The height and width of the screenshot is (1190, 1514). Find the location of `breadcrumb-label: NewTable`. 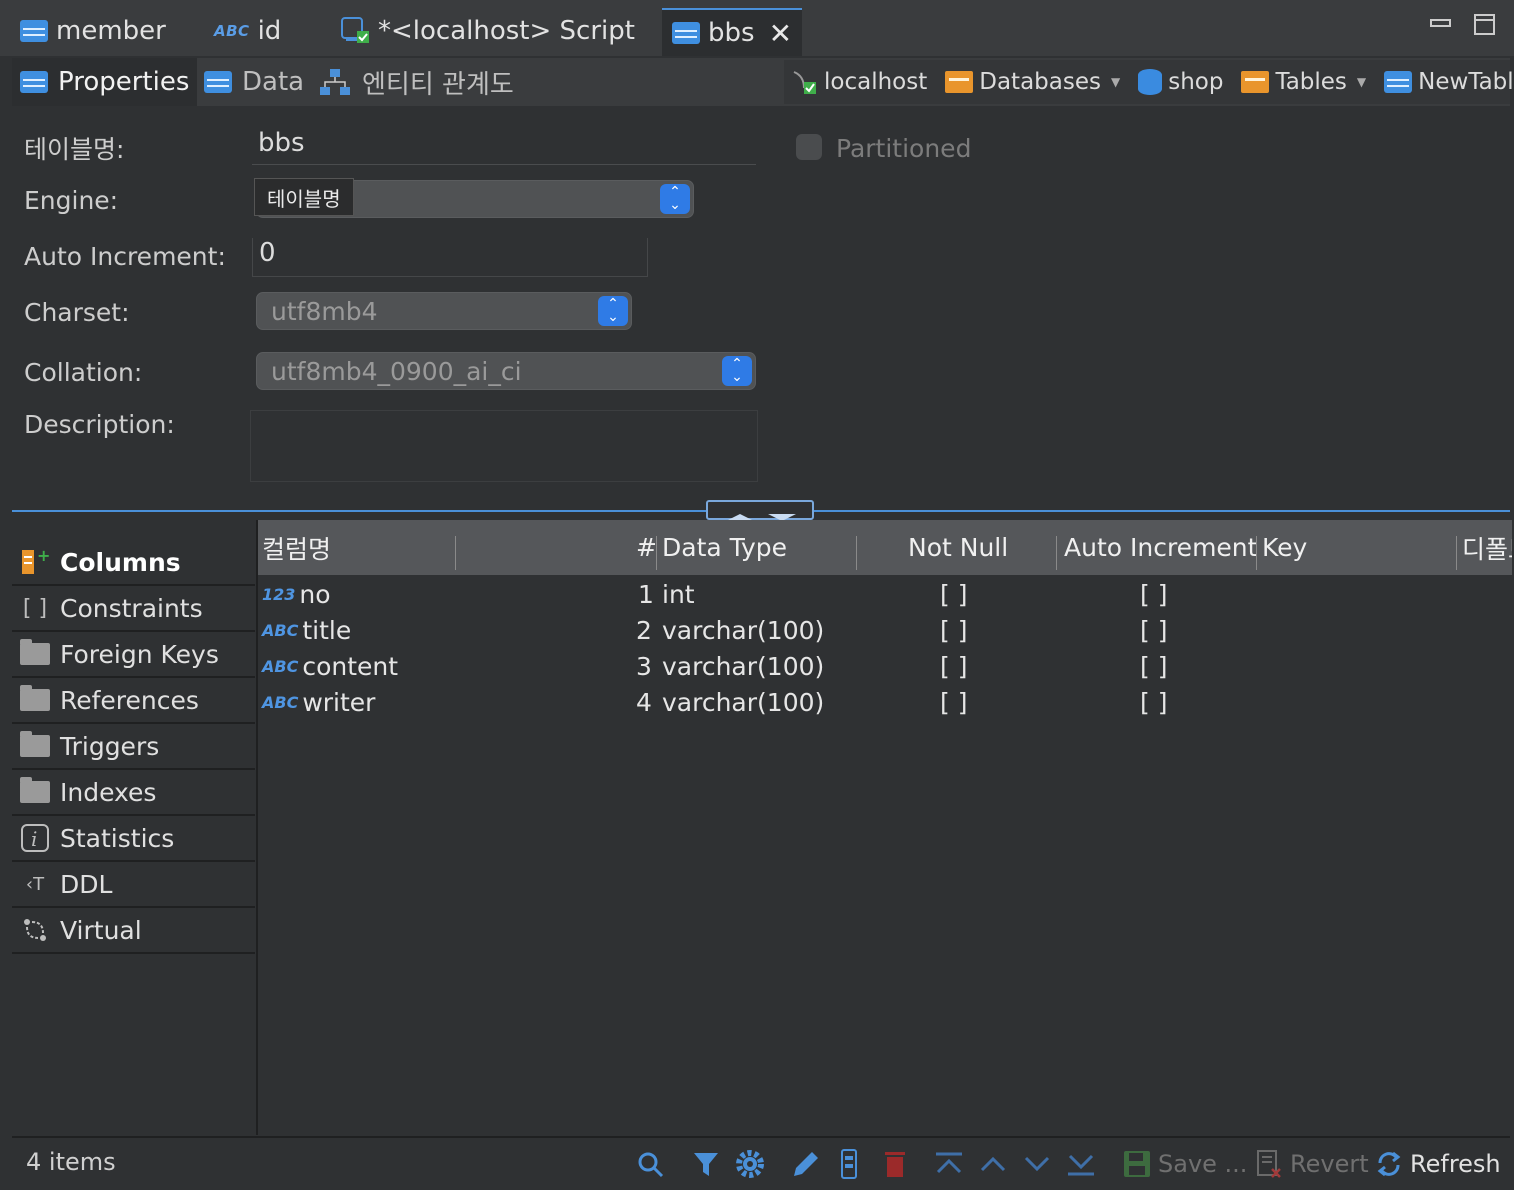

breadcrumb-label: NewTable is located at coordinates (1466, 82).